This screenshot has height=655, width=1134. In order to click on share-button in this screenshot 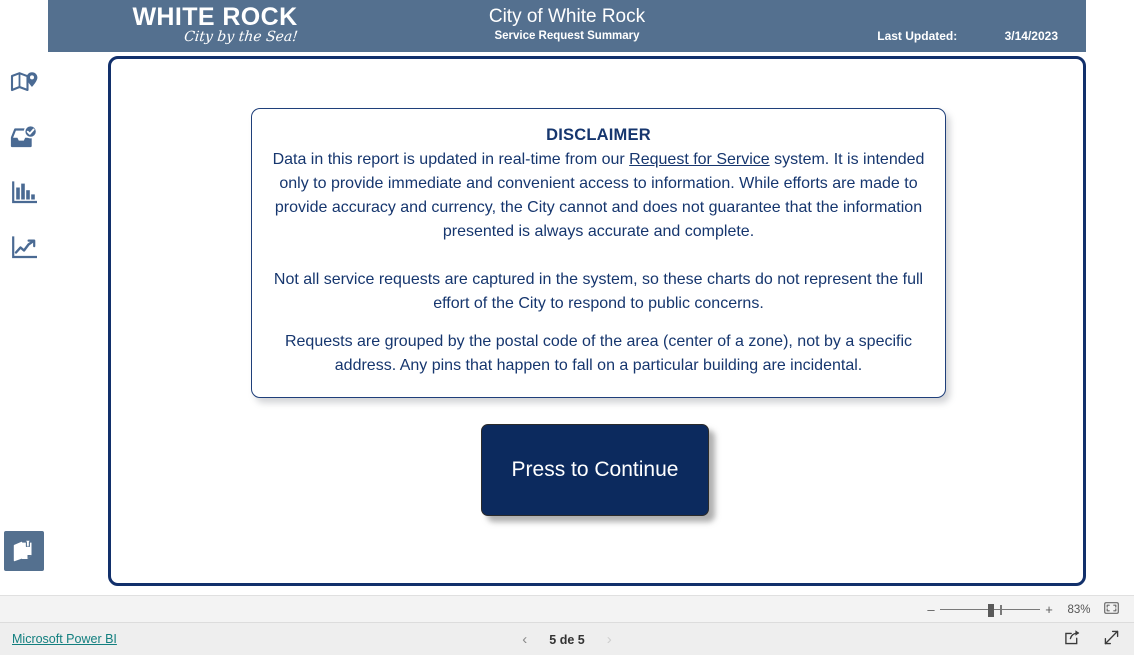, I will do `click(1072, 640)`.